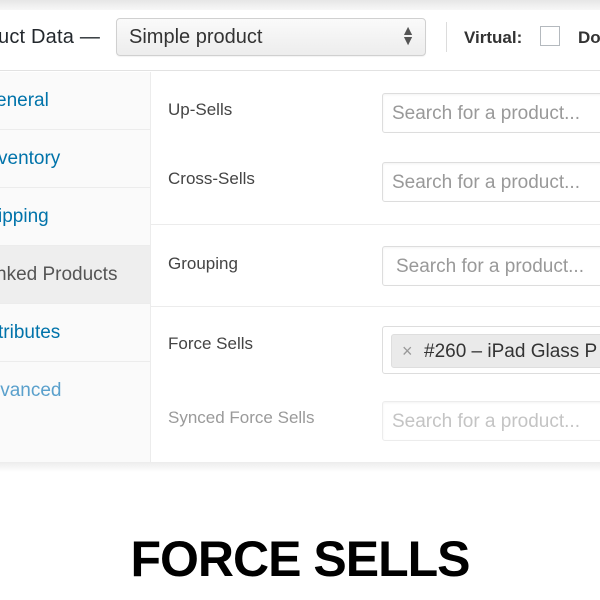 The width and height of the screenshot is (600, 600). What do you see at coordinates (511, 351) in the screenshot?
I see `force-sells-token-text: #260 – iPad Glass P` at bounding box center [511, 351].